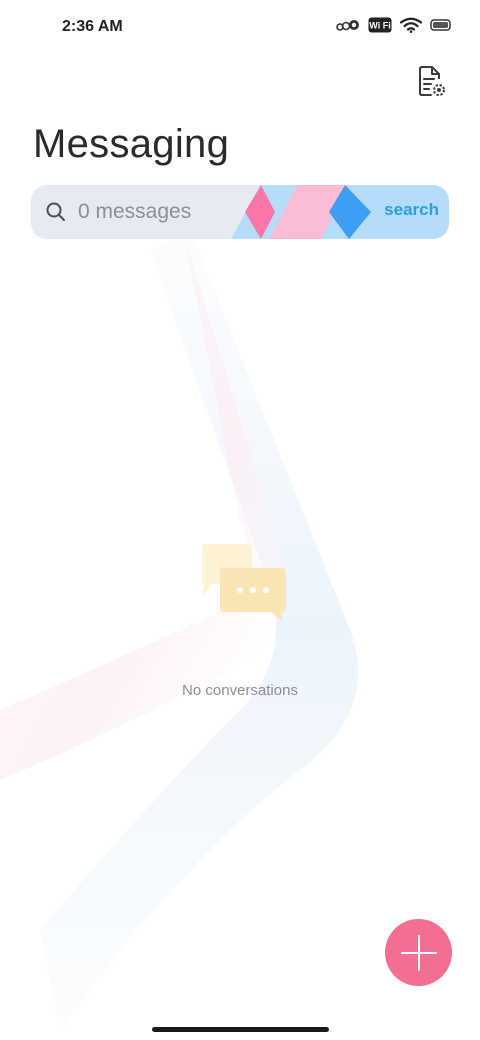  Describe the element at coordinates (411, 210) in the screenshot. I see `search-button: search` at that location.